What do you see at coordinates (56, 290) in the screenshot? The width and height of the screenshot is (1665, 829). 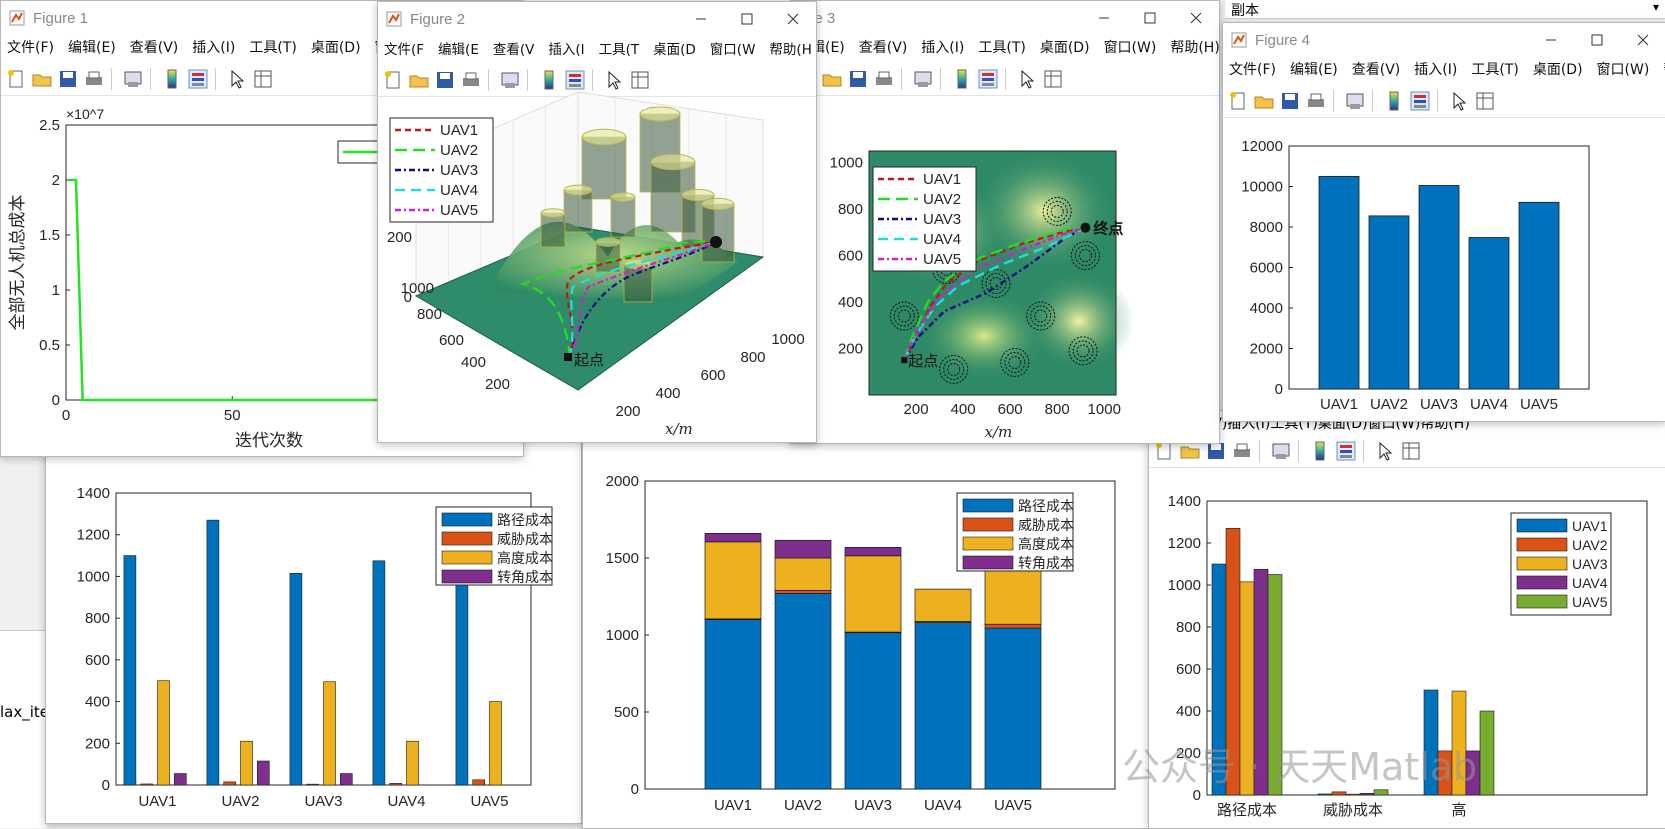 I see `fig1-ytick-label: 1` at bounding box center [56, 290].